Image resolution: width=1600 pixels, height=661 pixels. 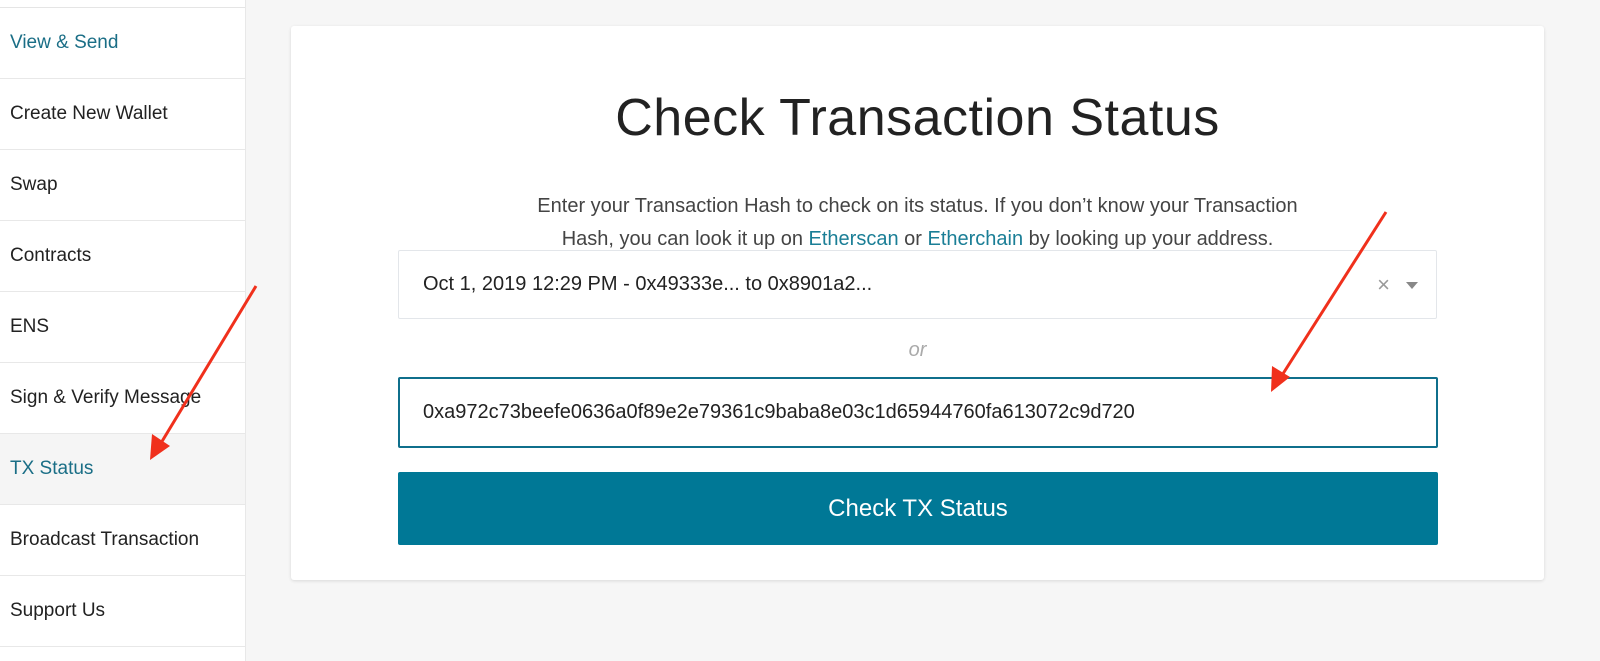 I want to click on etherscan-link: Etherscan, so click(x=854, y=239).